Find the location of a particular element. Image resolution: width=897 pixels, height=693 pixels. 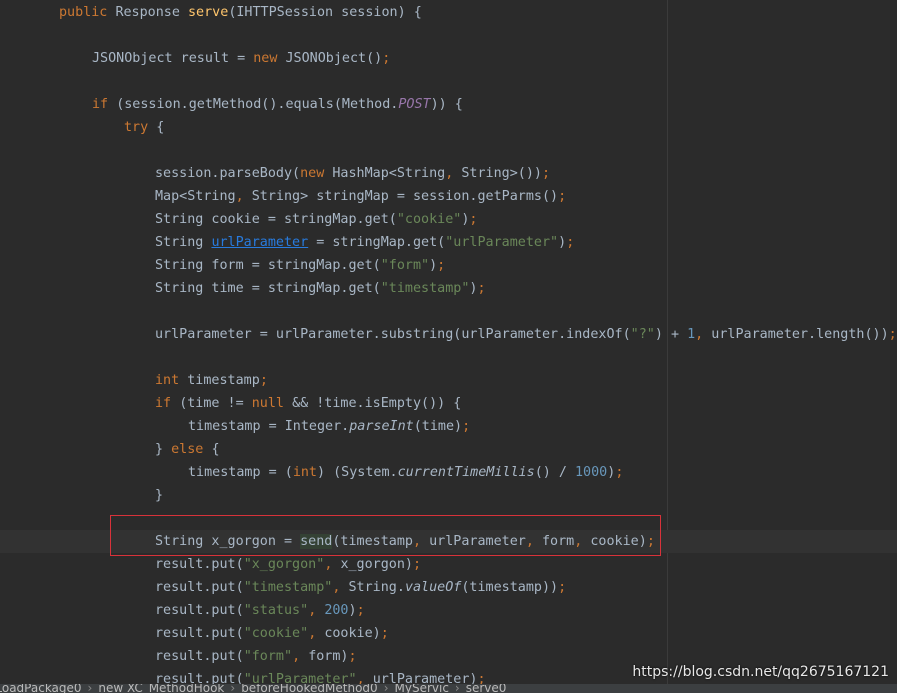

code-line-content: } else { is located at coordinates (187, 449).